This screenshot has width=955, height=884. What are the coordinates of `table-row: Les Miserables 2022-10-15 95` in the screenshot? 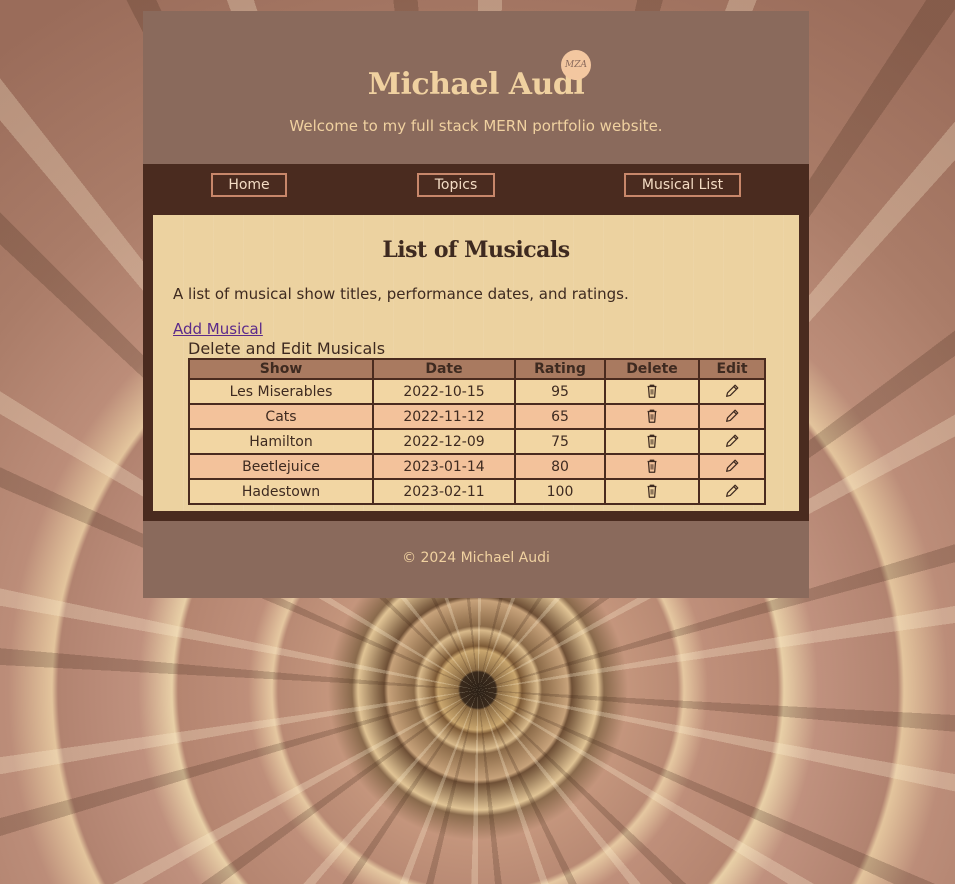 It's located at (477, 391).